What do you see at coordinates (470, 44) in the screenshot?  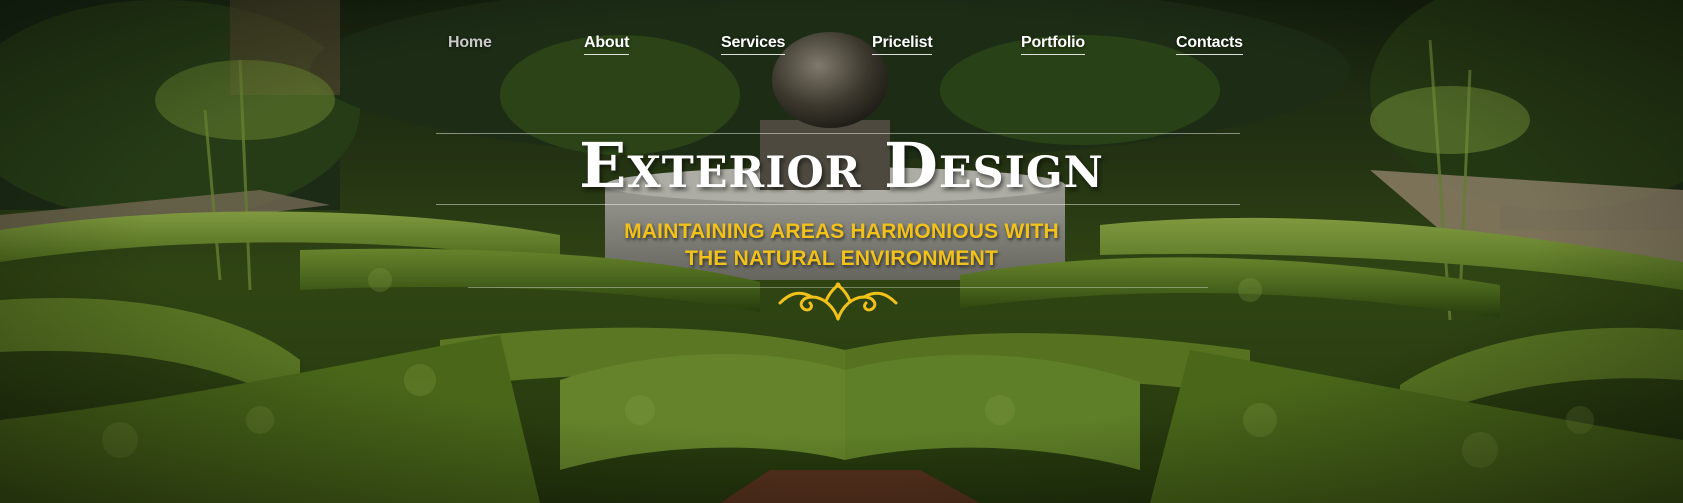 I see `nav-link-home: Home` at bounding box center [470, 44].